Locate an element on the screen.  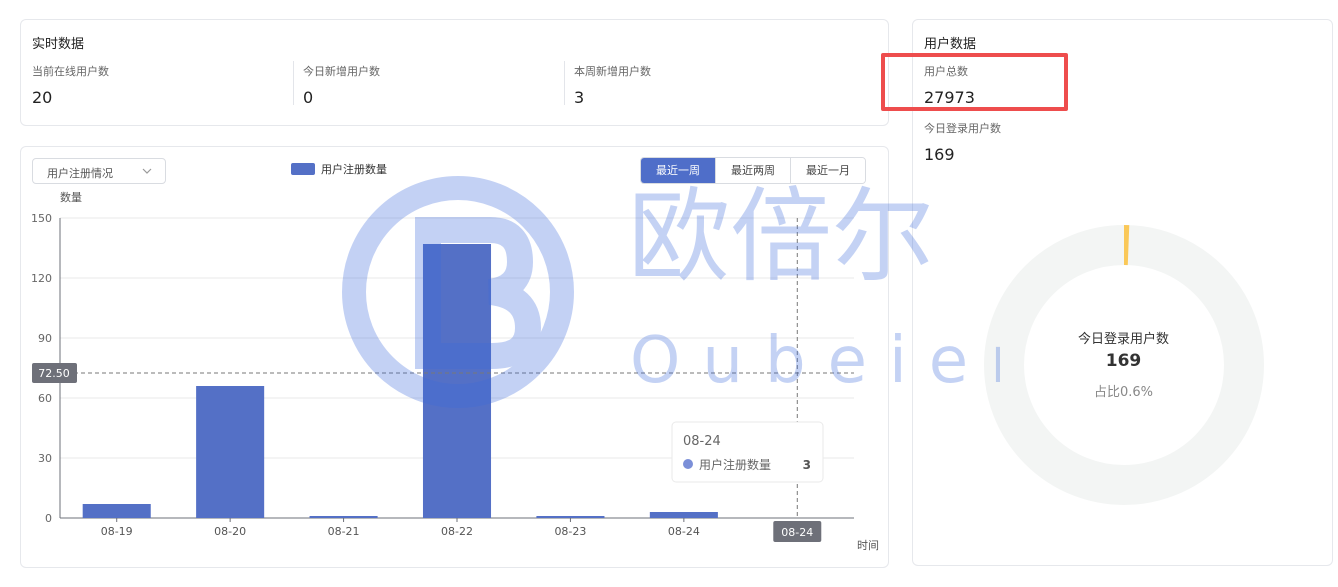
y-tick-label: 60 is located at coordinates (45, 398).